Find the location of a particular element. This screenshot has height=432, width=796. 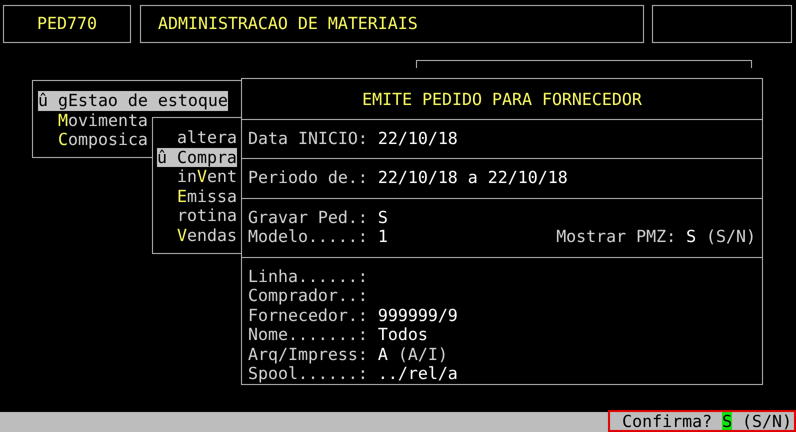

field-value: 22/10/18 is located at coordinates (418, 138).